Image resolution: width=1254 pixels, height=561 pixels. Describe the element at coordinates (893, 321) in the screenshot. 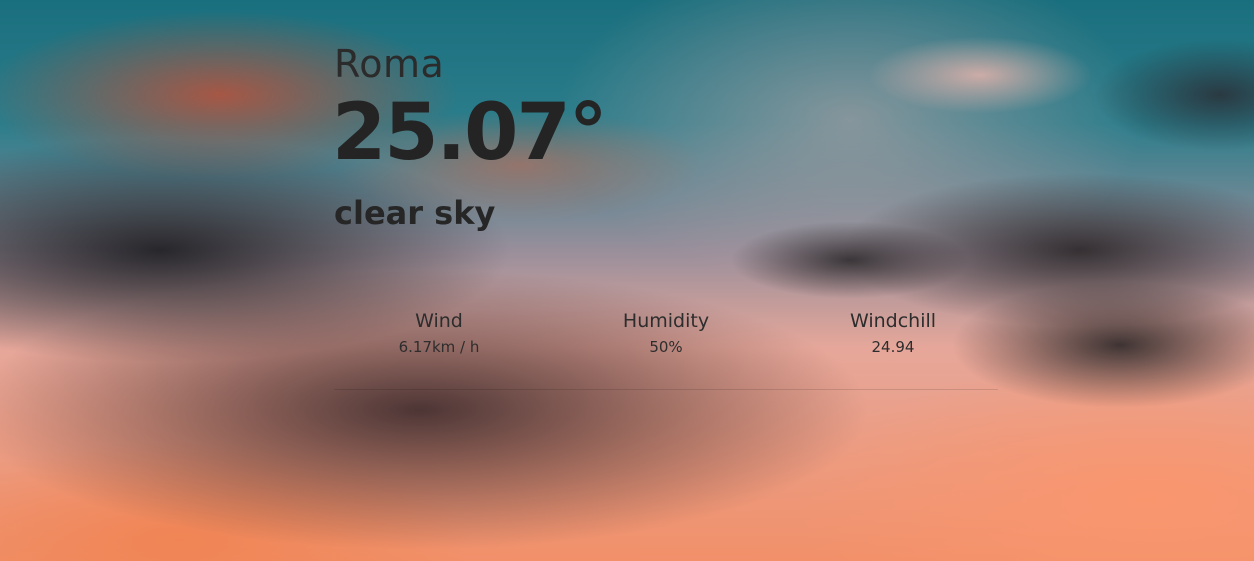

I see `windchill-label: Windchill` at that location.